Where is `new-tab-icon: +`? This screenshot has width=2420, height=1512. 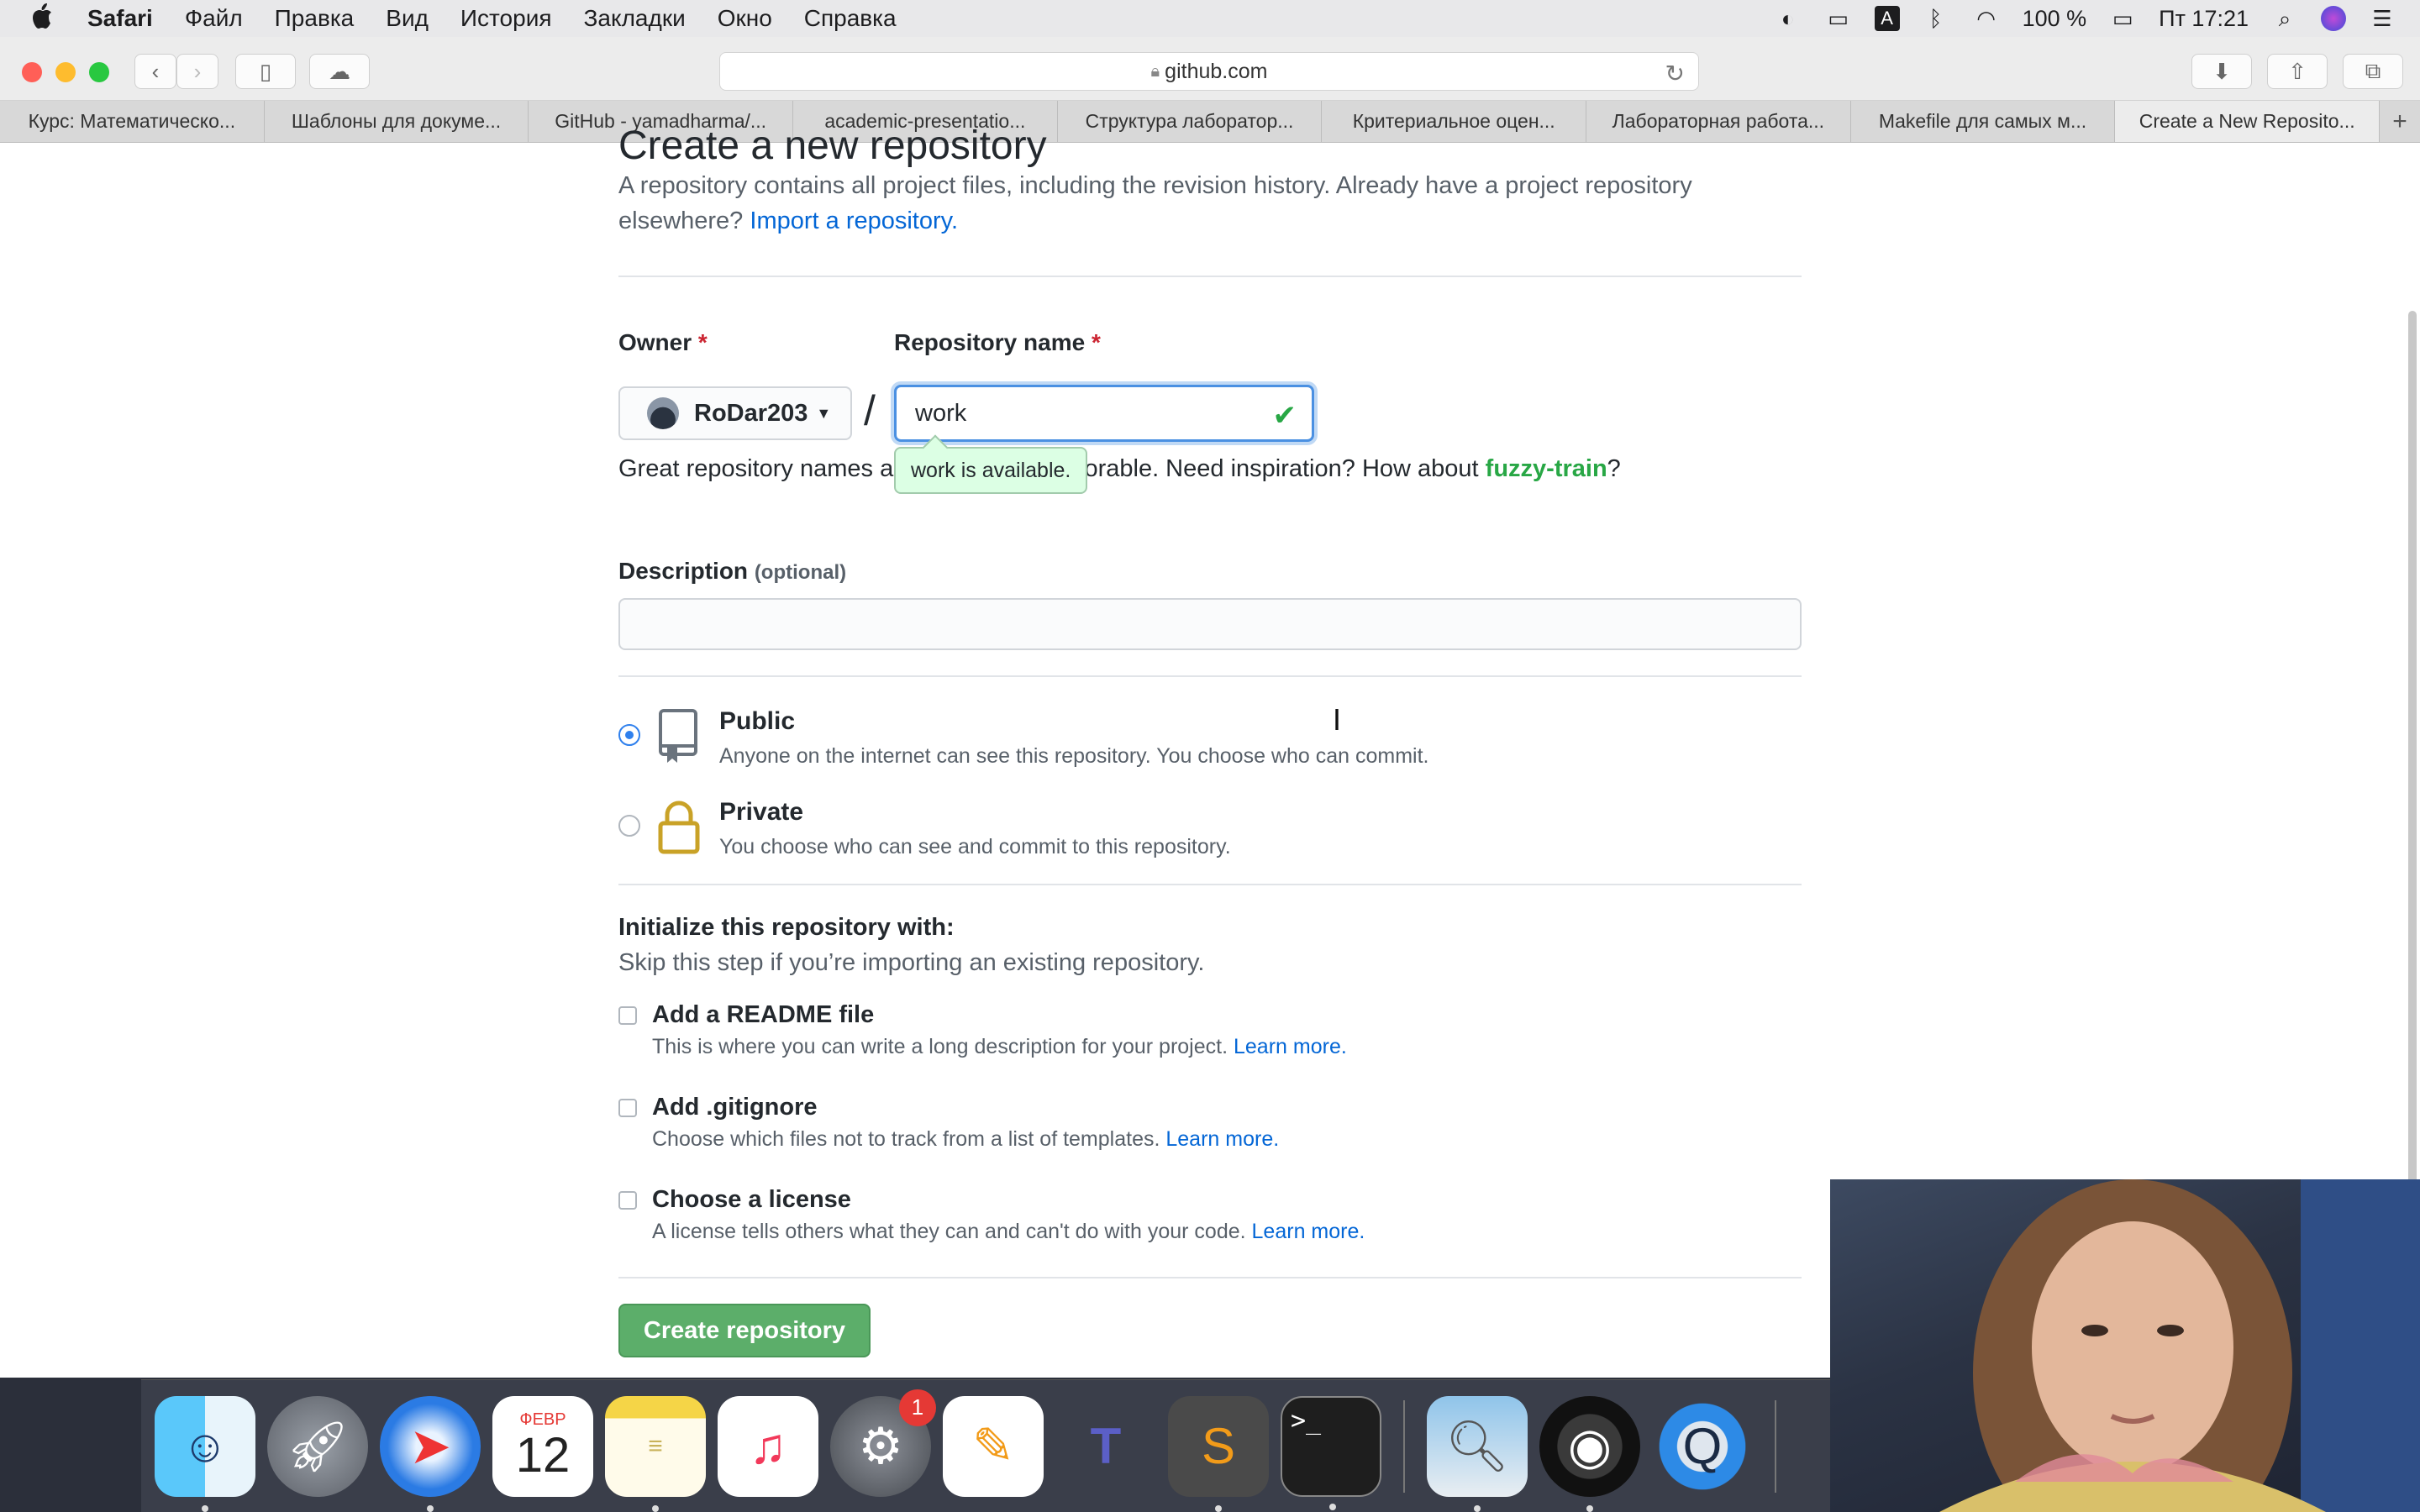
new-tab-icon: + is located at coordinates (2400, 121).